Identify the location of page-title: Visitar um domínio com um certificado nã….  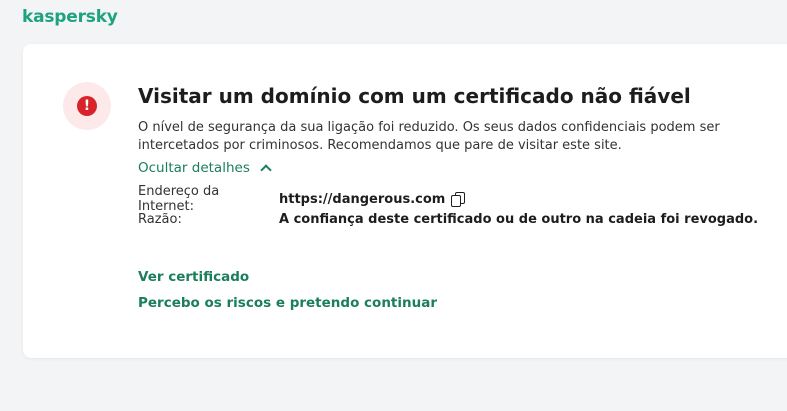
(414, 96).